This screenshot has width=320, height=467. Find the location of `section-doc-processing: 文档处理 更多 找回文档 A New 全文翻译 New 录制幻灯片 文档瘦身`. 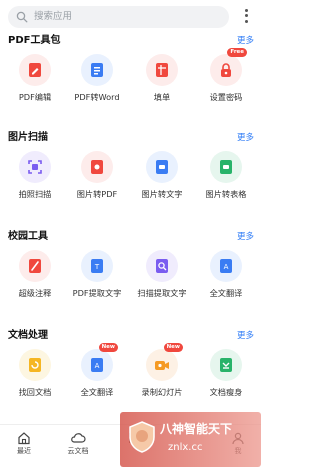

section-doc-processing: 文档处理 更多 找回文档 A New 全文翻译 New 录制幻灯片 文档瘦身 is located at coordinates (130, 365).